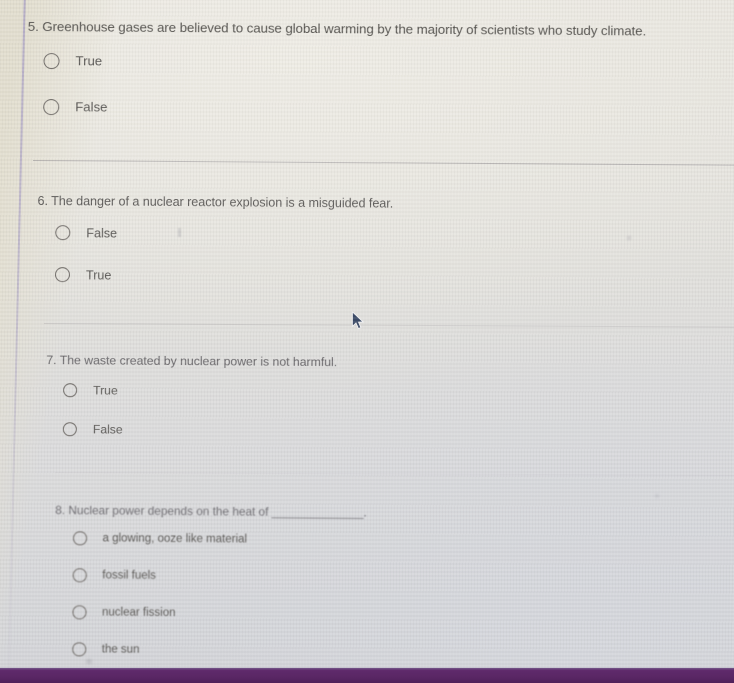 The image size is (734, 683). I want to click on question-6-options: False True, so click(385, 256).